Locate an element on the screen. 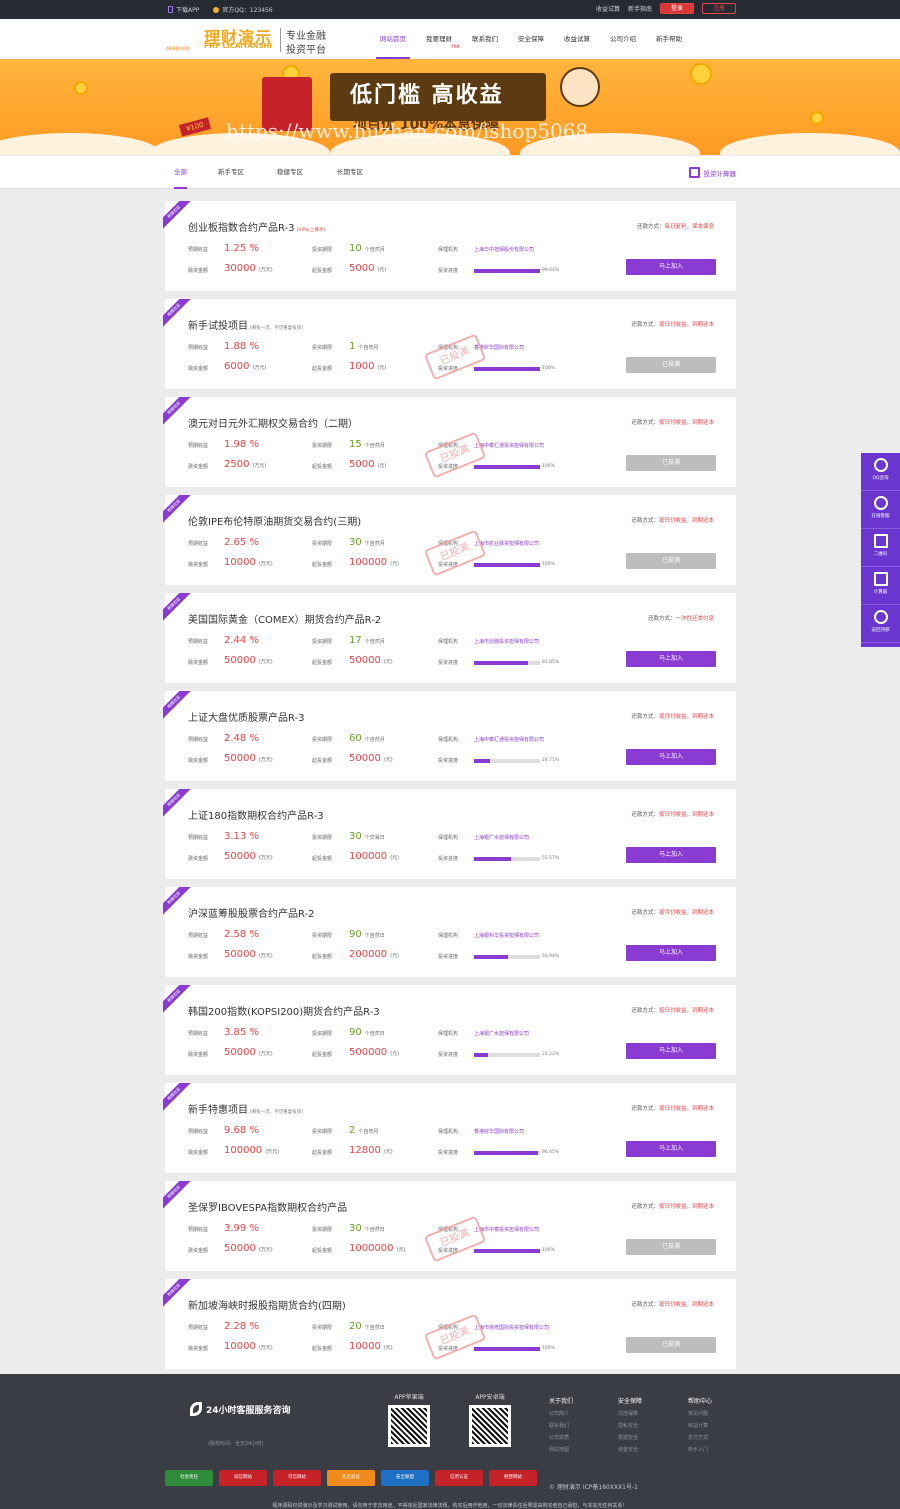 This screenshot has width=900, height=1509. profit-calc-link: 收益试算 is located at coordinates (608, 8).